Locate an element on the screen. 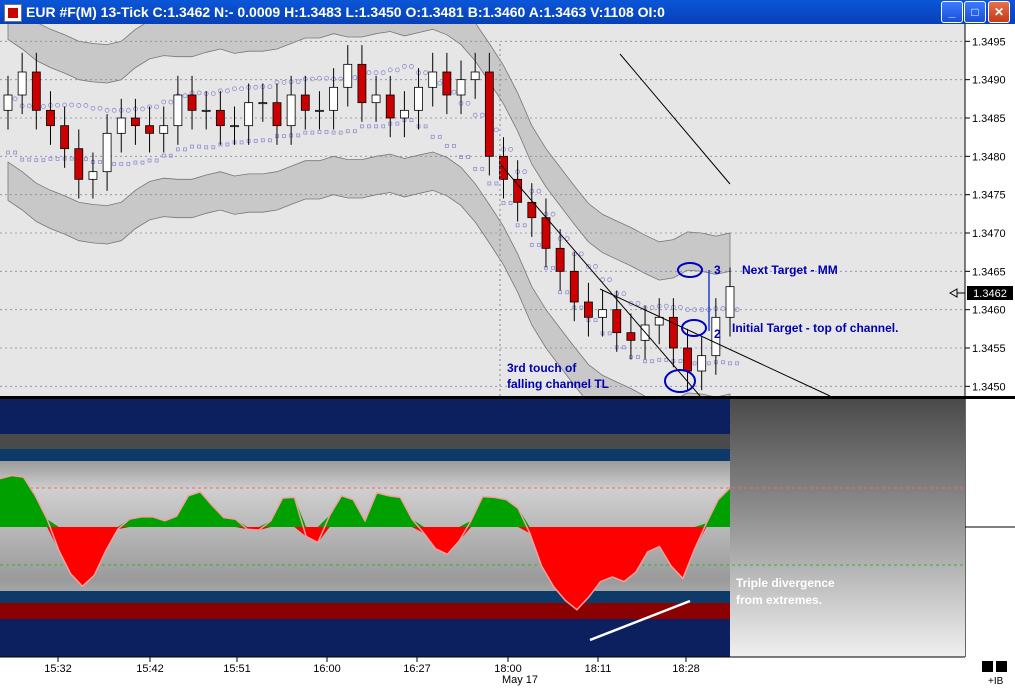 This screenshot has width=1015, height=689. annotation-falling-channel: falling channel TL is located at coordinates (558, 384).